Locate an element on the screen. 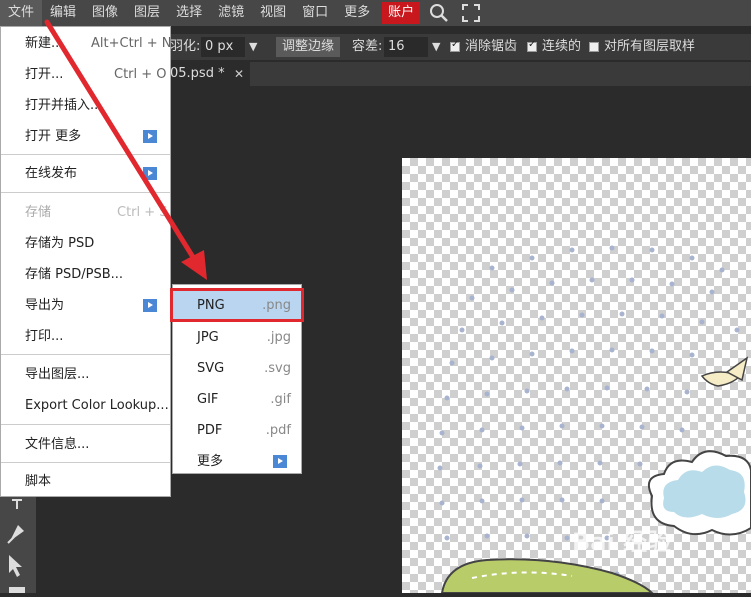 This screenshot has height=597, width=751. file-menu-scripts: 脚本 is located at coordinates (85, 481).